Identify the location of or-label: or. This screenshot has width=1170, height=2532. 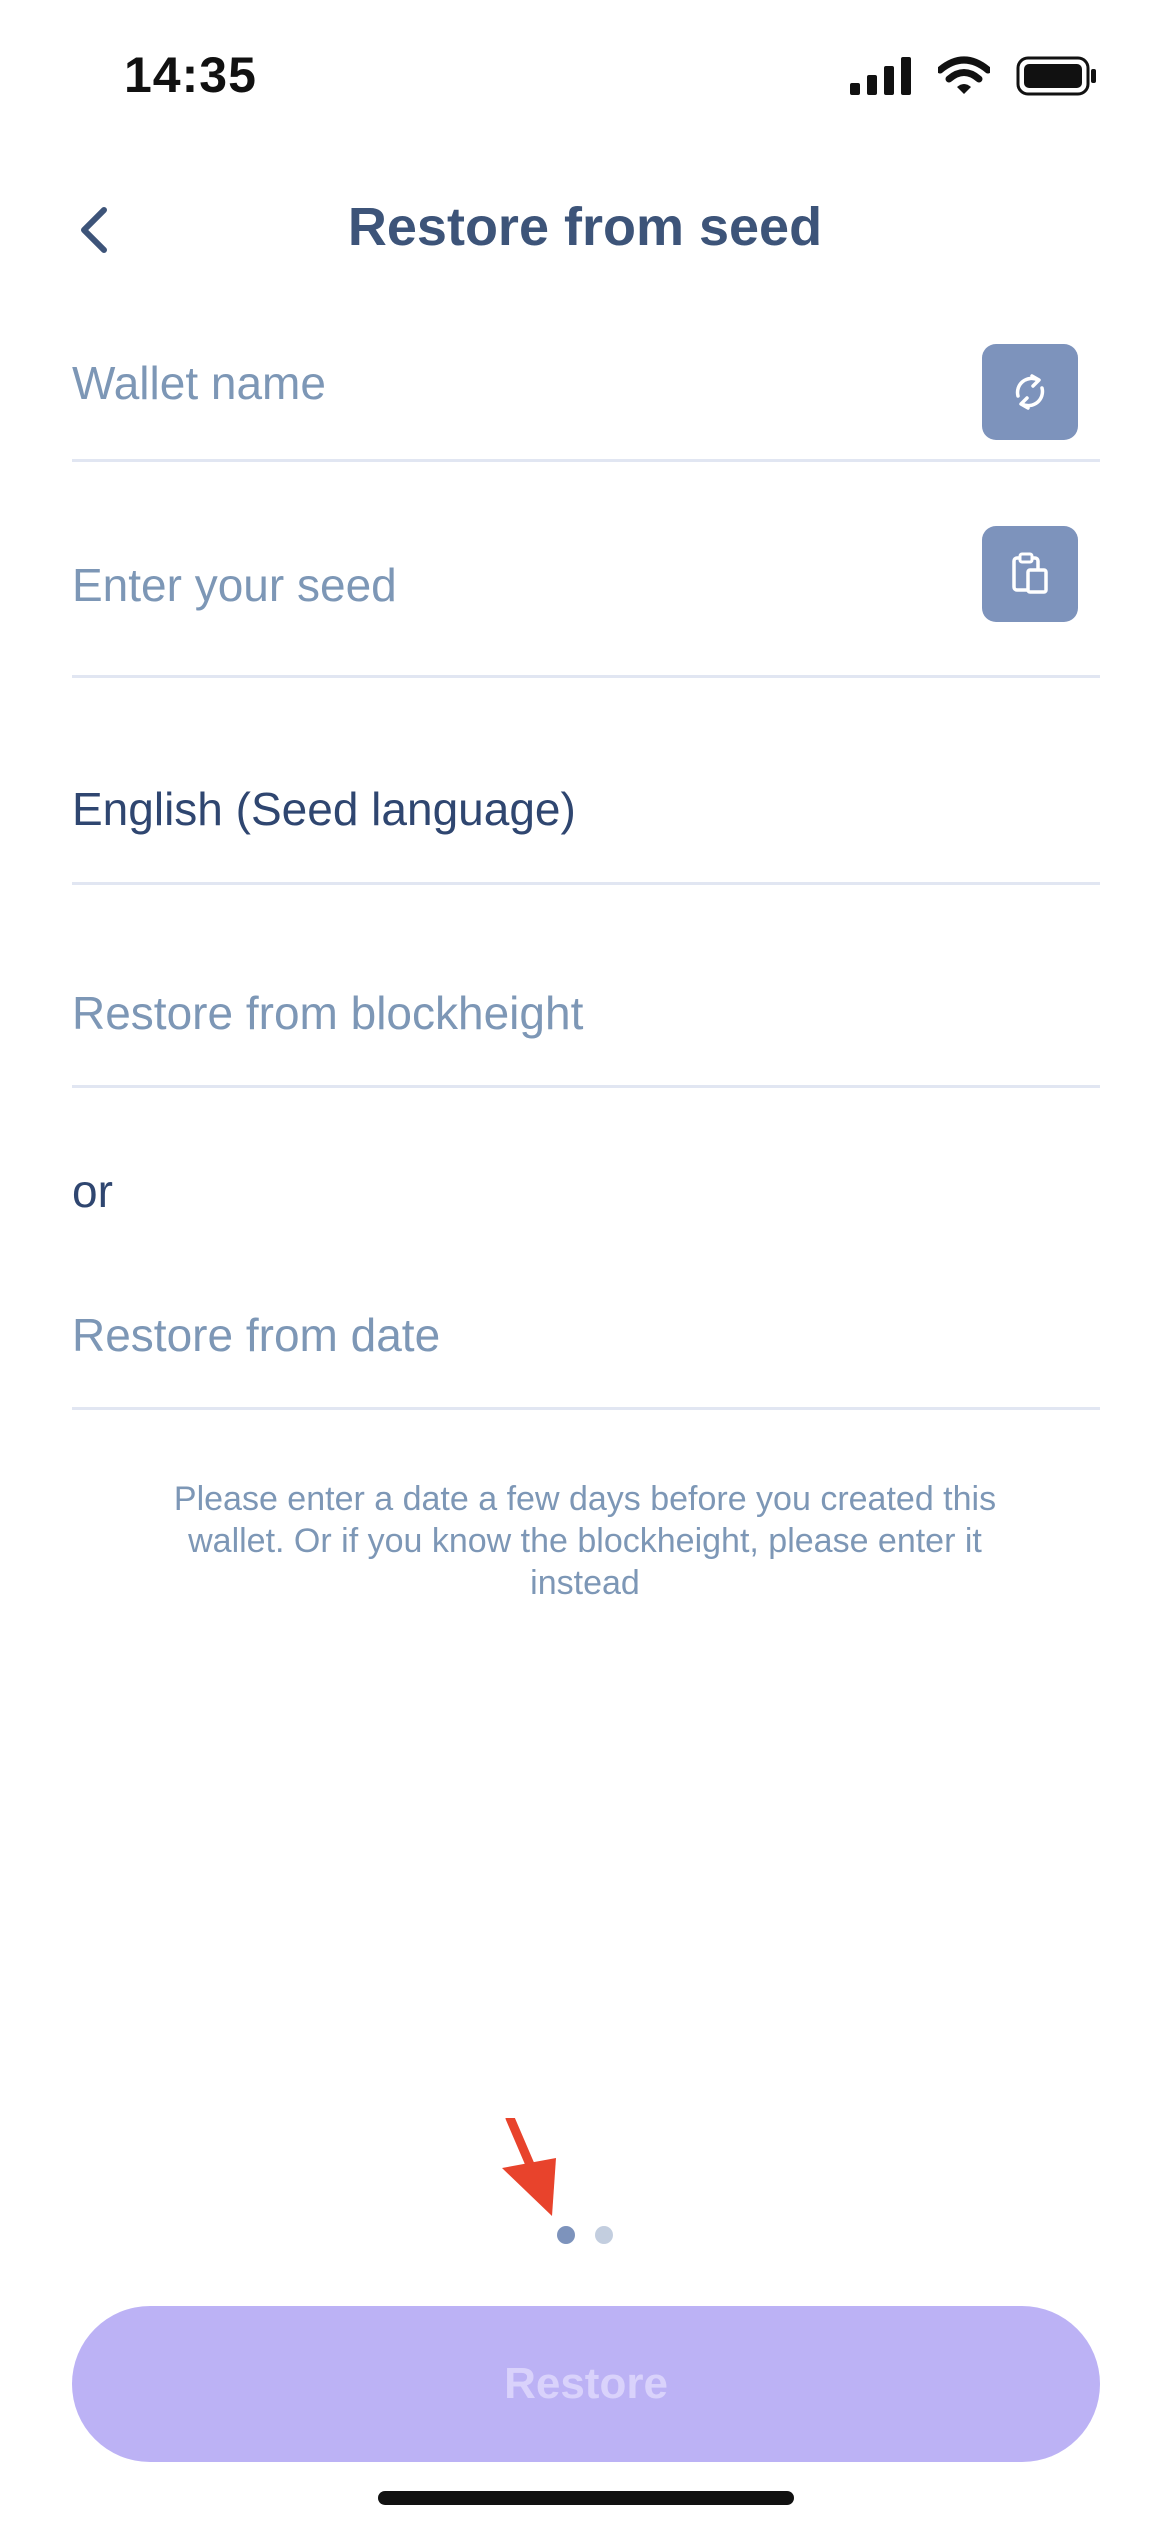
(92, 1191).